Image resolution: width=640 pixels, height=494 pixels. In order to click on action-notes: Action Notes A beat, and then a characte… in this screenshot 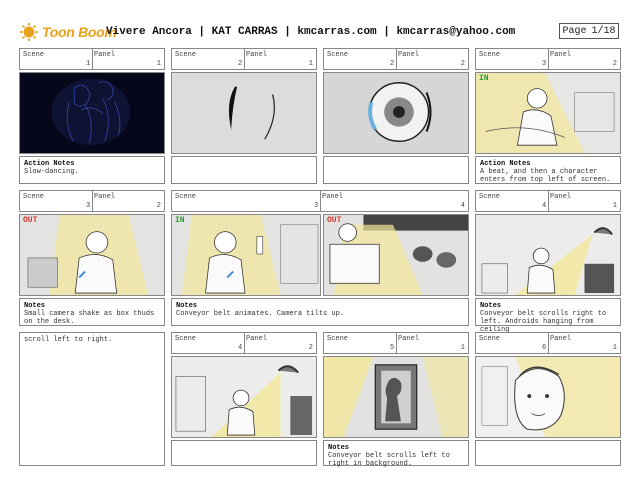, I will do `click(548, 170)`.